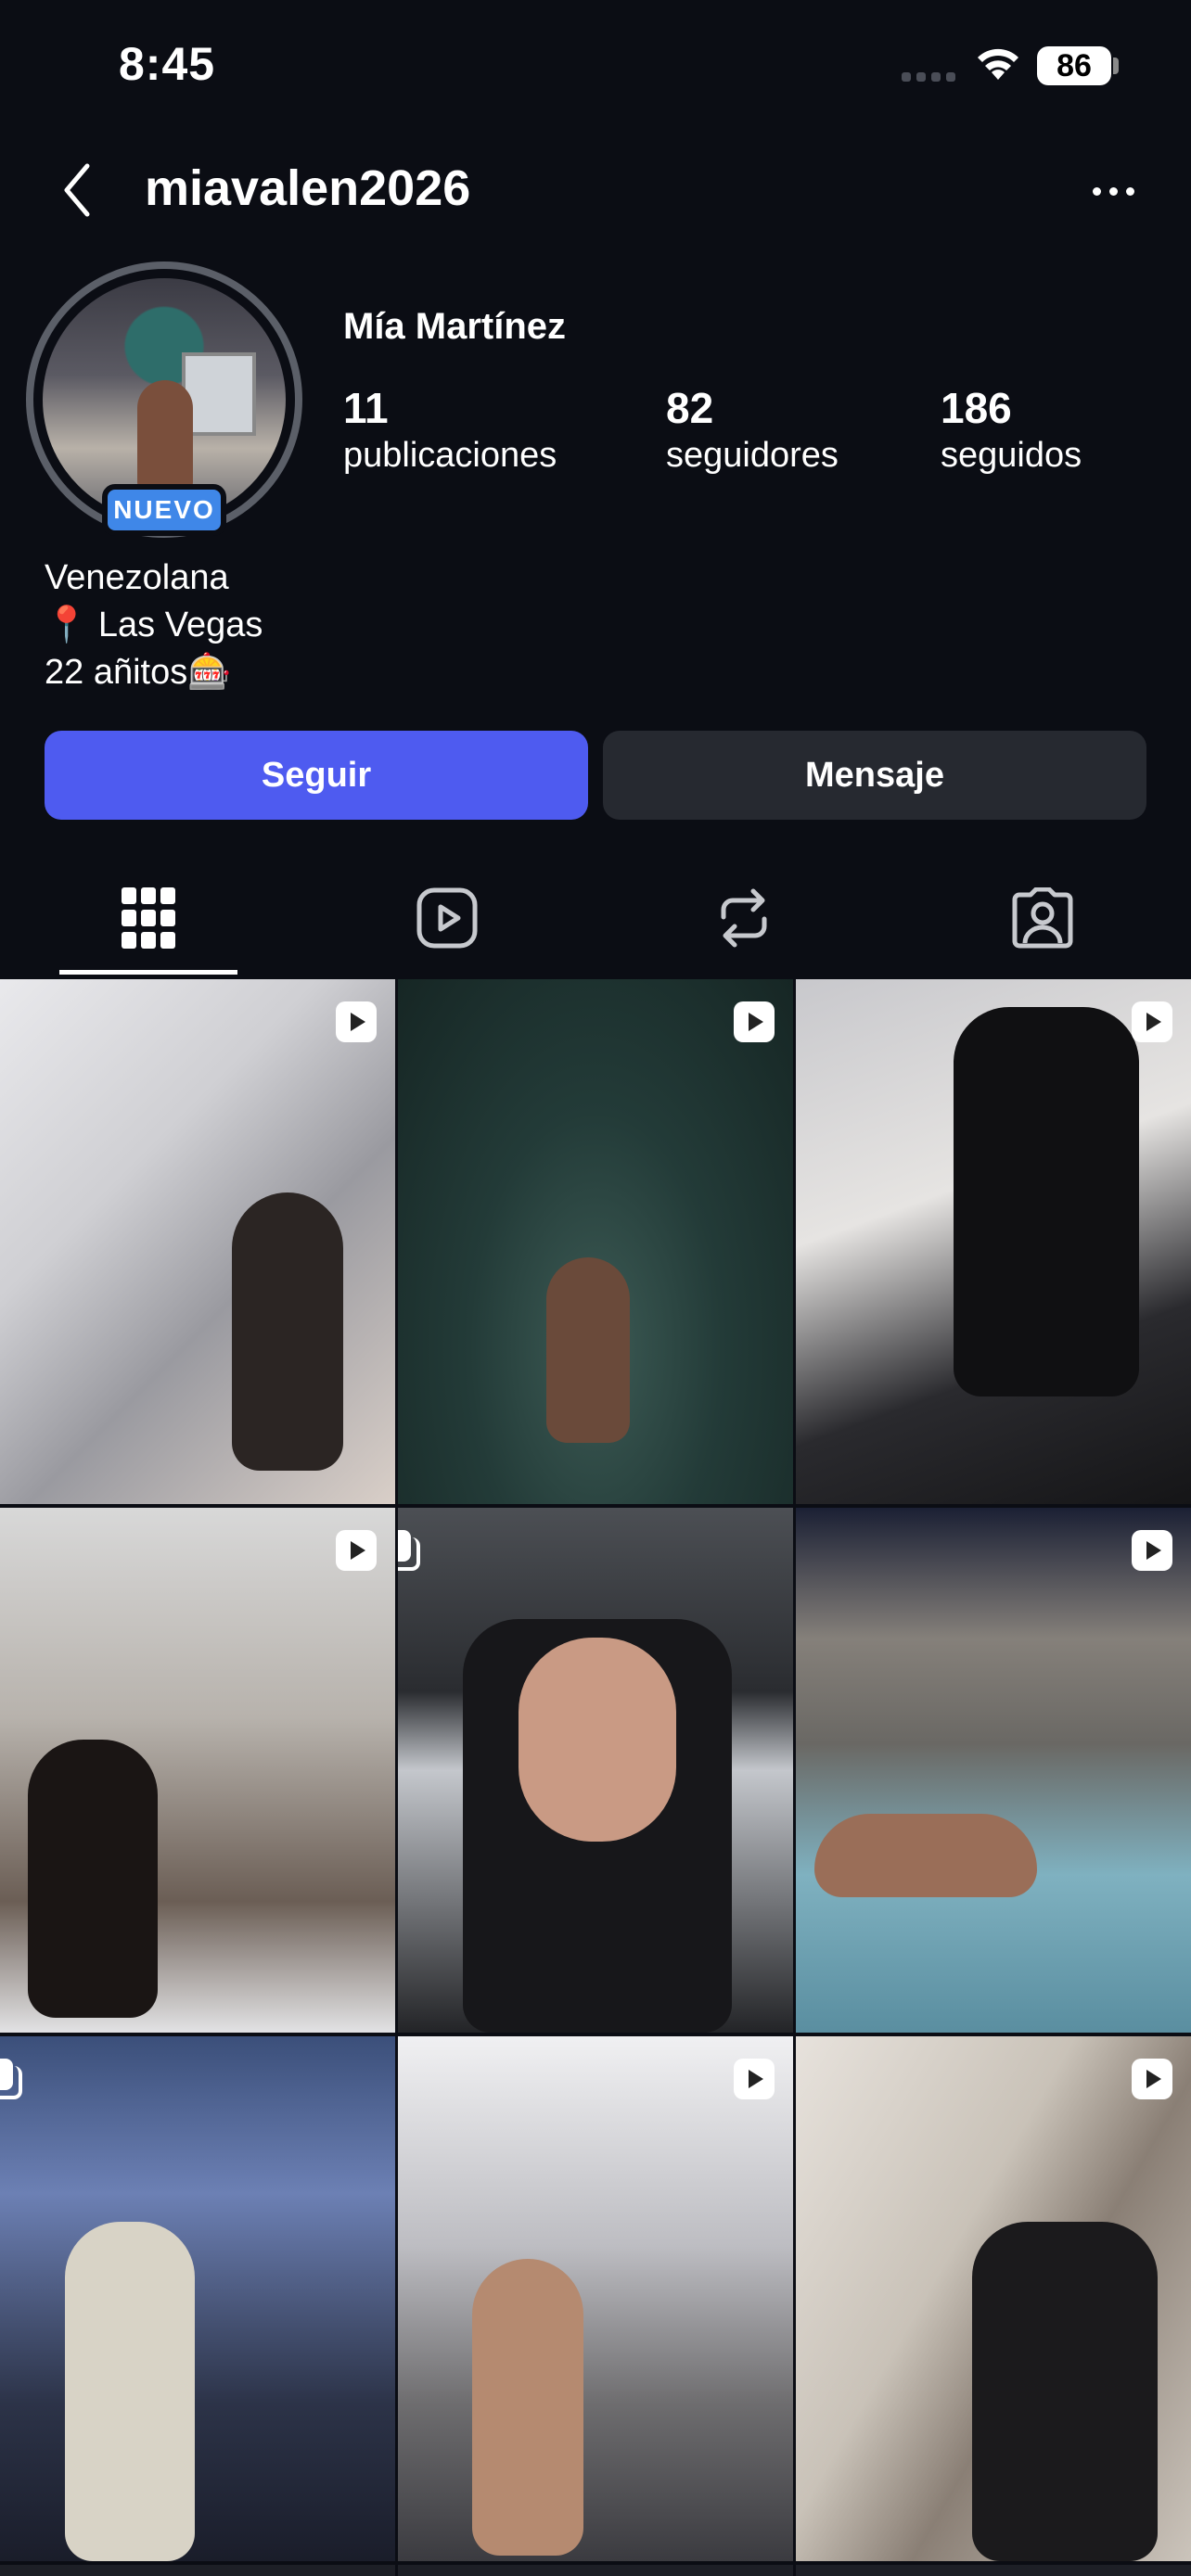 Image resolution: width=1191 pixels, height=2576 pixels. Describe the element at coordinates (1116, 66) in the screenshot. I see `battery-cap` at that location.